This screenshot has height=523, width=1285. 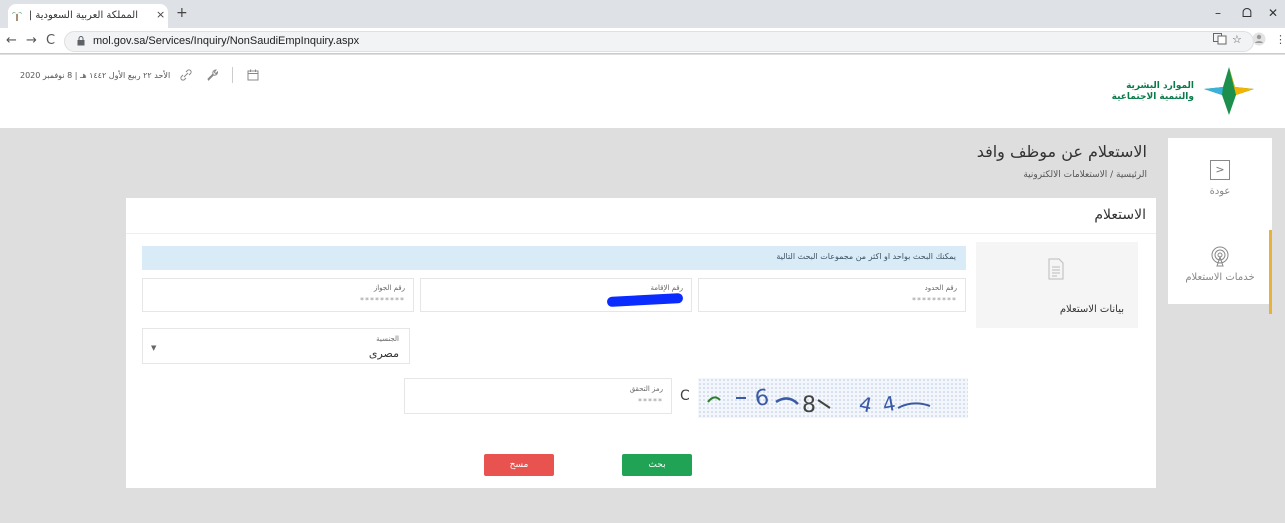 I want to click on clear-button: مسح, so click(x=519, y=465).